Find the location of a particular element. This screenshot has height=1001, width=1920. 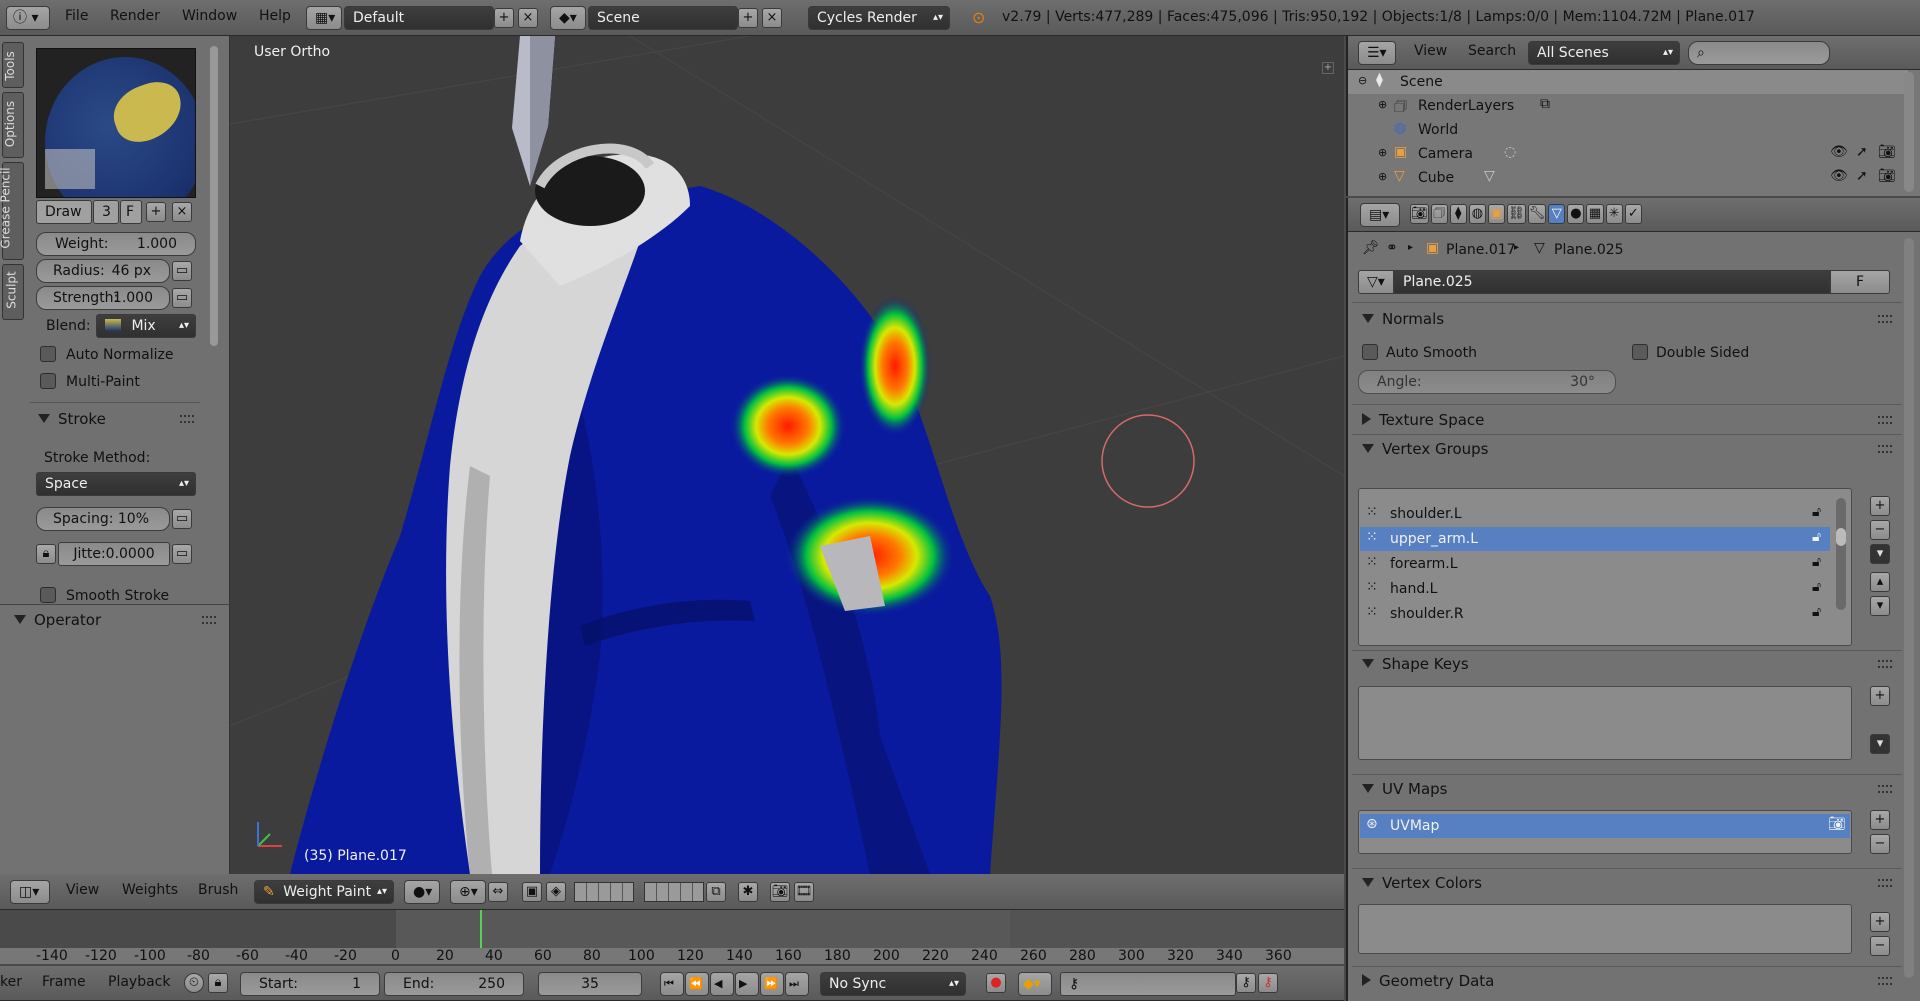

shape-key-add-button: + is located at coordinates (1880, 696).